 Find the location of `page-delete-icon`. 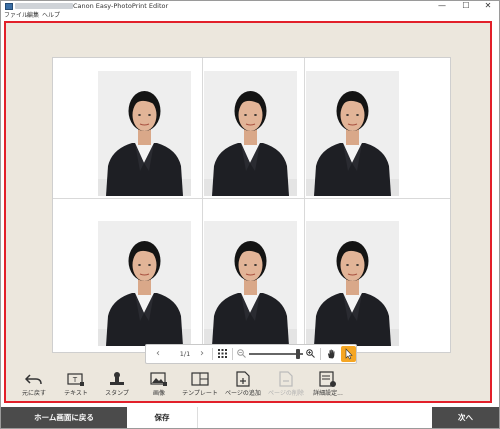

page-delete-icon is located at coordinates (286, 379).